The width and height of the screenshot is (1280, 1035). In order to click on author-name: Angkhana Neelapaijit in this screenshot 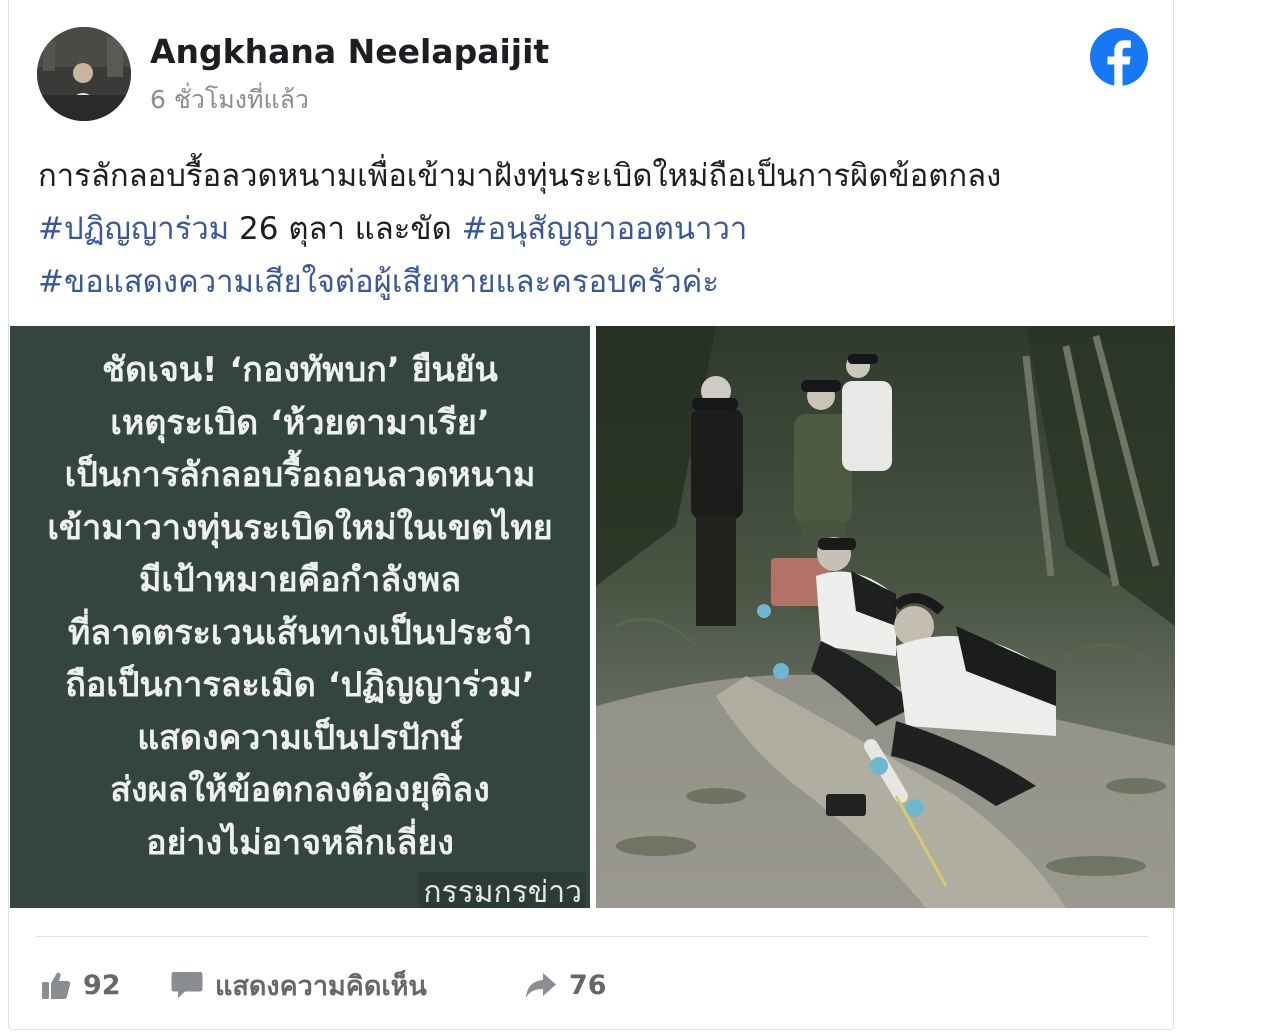, I will do `click(349, 51)`.